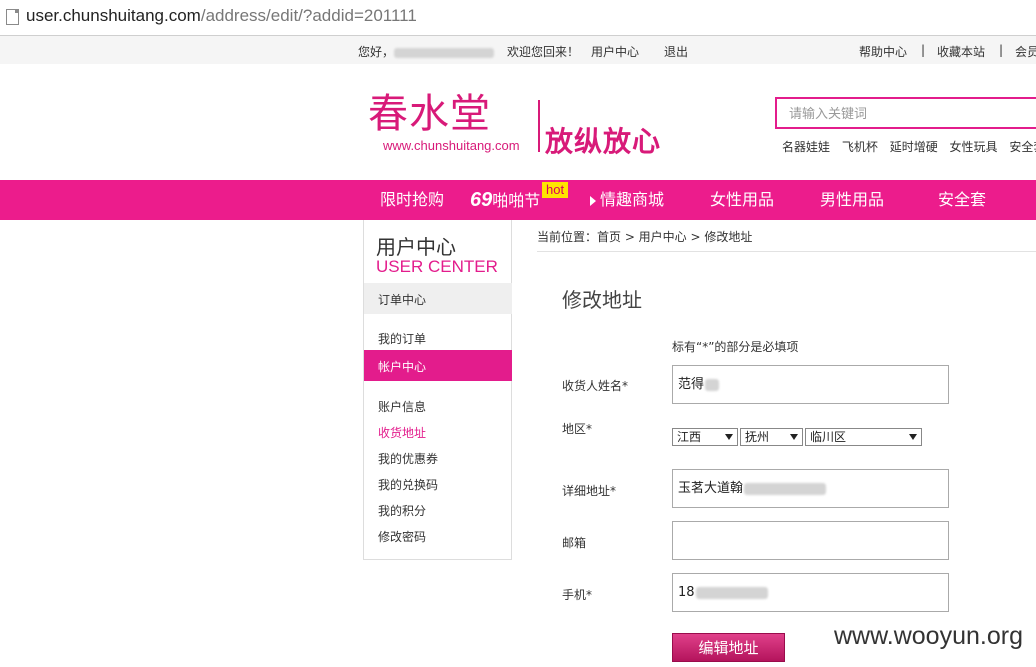 This screenshot has width=1036, height=667. Describe the element at coordinates (577, 595) in the screenshot. I see `phone-label: 手机*` at that location.